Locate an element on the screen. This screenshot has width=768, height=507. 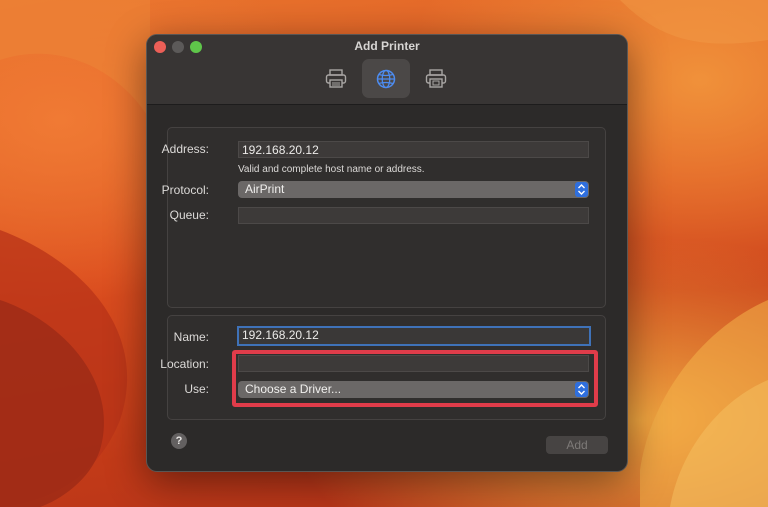
location-label: Location: is located at coordinates (184, 364).